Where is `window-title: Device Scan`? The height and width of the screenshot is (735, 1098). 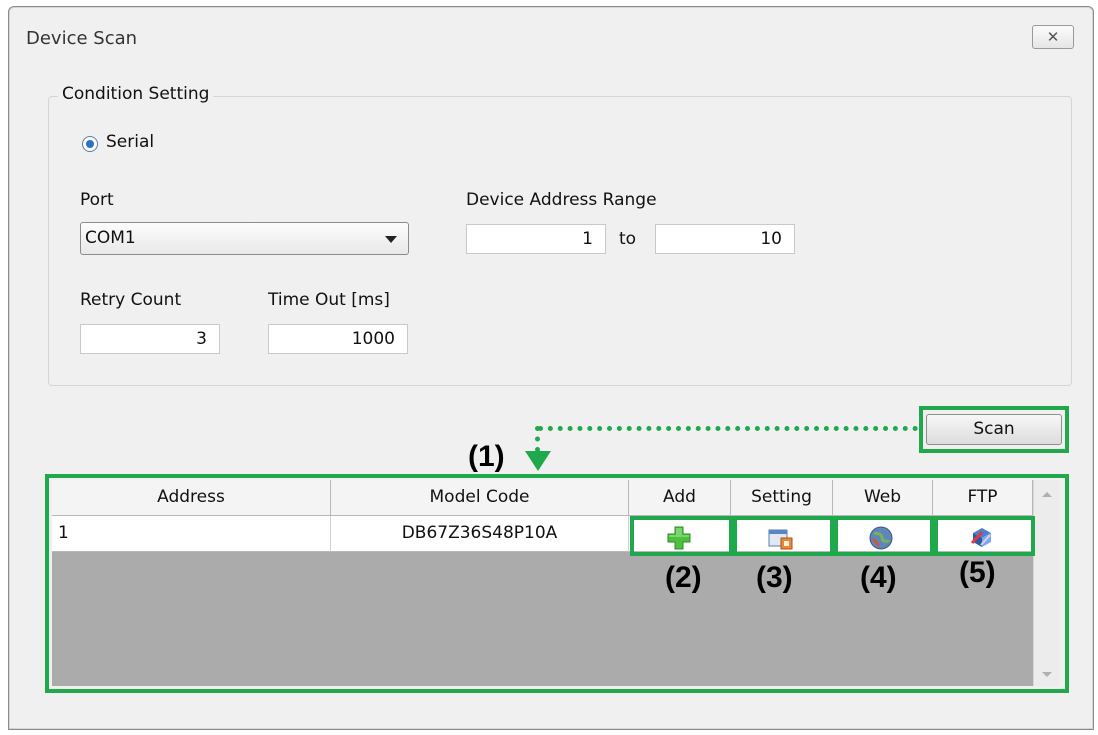
window-title: Device Scan is located at coordinates (82, 38).